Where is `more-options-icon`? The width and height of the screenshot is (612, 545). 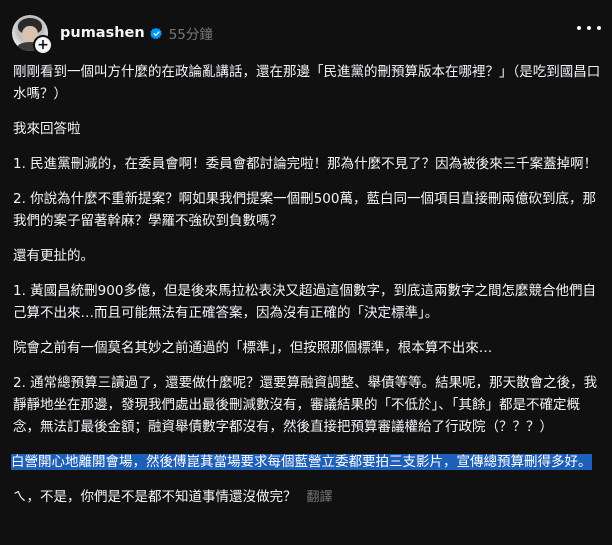
more-options-icon is located at coordinates (589, 28).